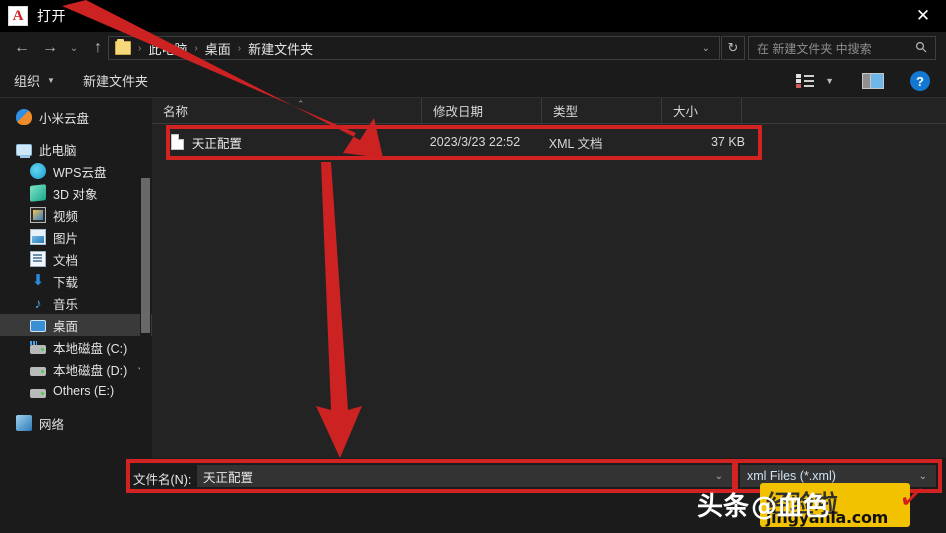 The width and height of the screenshot is (946, 533). Describe the element at coordinates (921, 48) in the screenshot. I see `search-icon` at that location.